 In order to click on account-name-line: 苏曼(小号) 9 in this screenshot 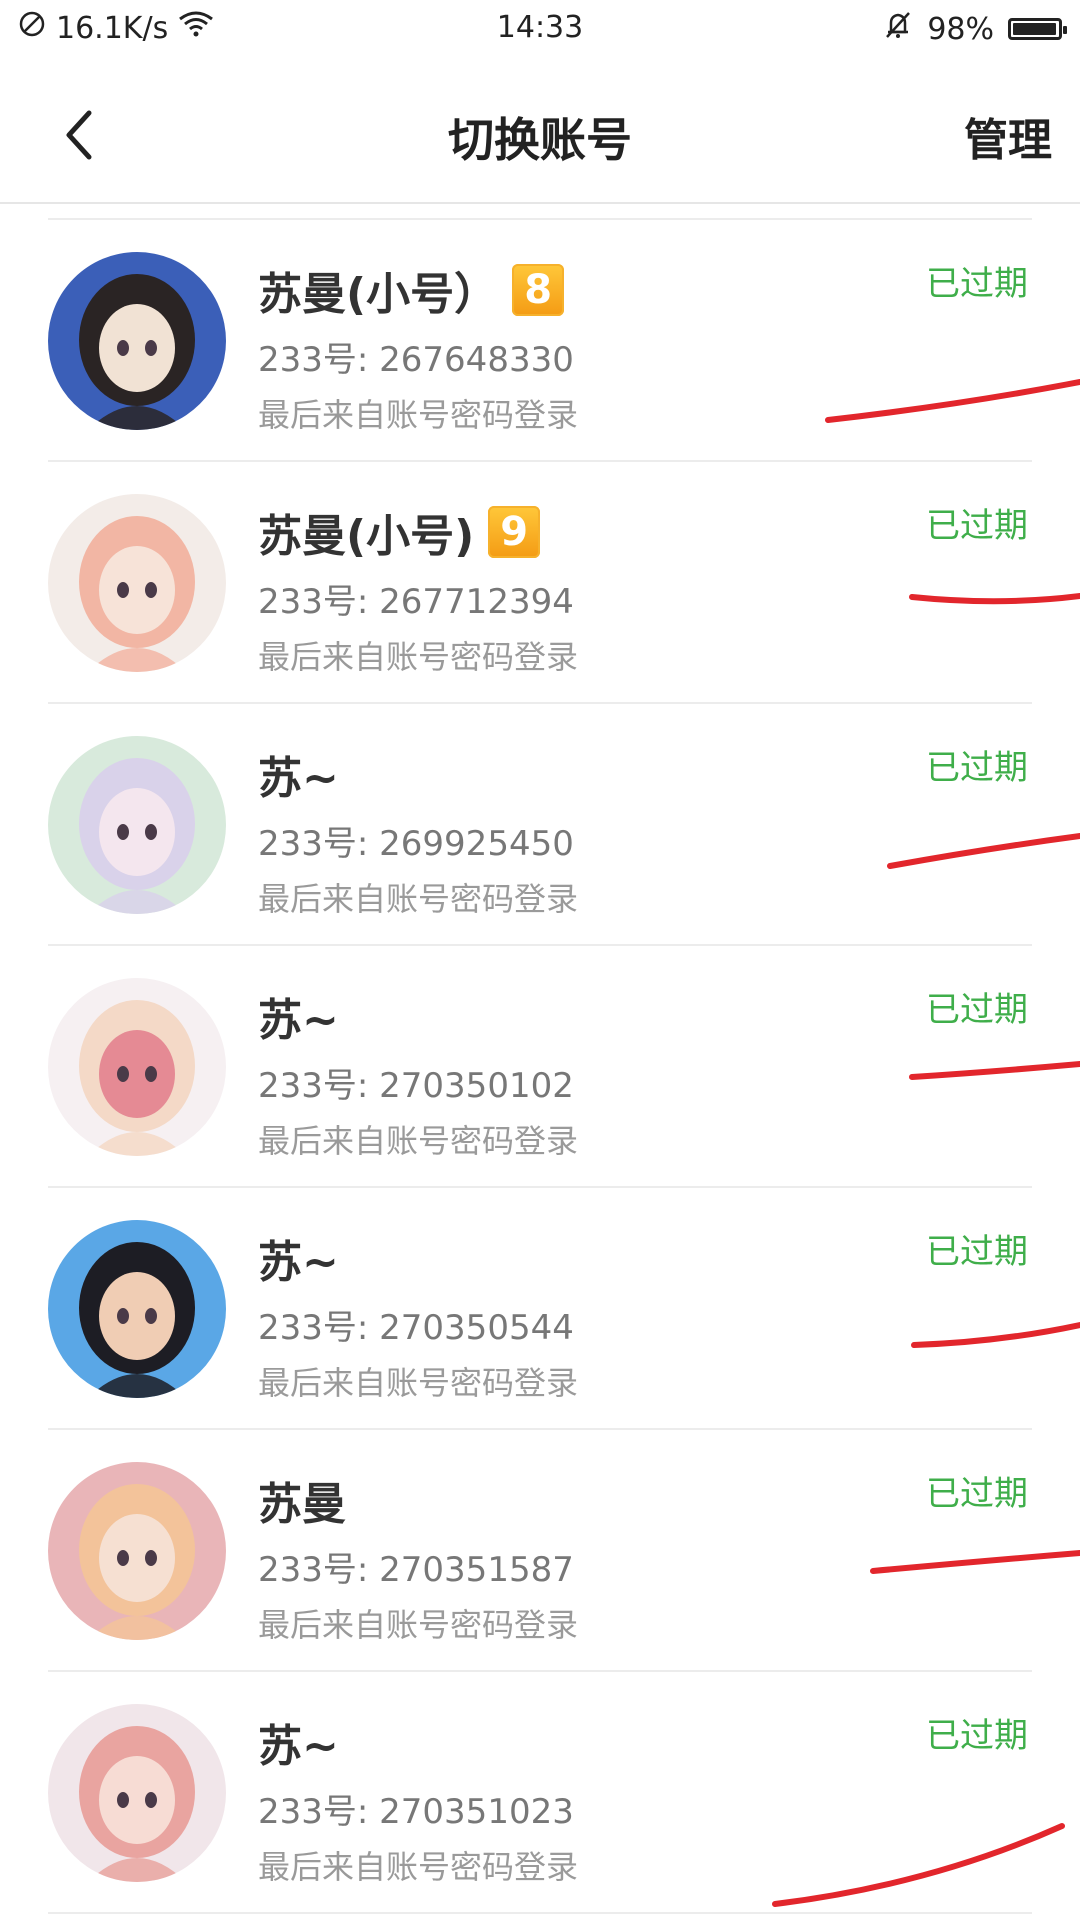, I will do `click(399, 532)`.